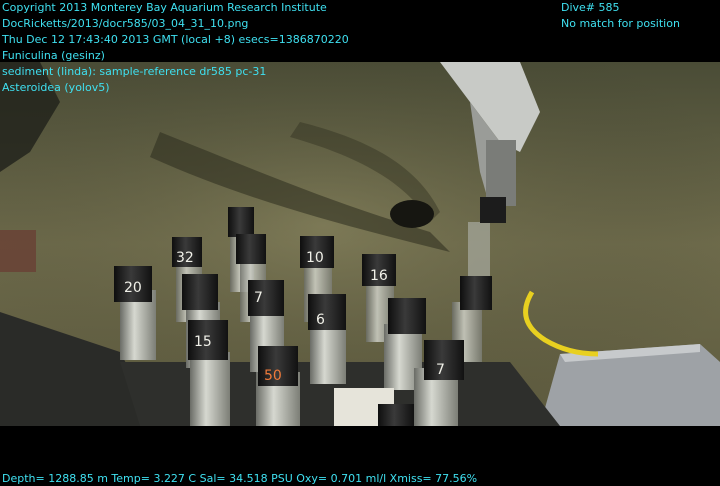 The width and height of the screenshot is (720, 486). Describe the element at coordinates (203, 342) in the screenshot. I see `core-label: 15` at that location.